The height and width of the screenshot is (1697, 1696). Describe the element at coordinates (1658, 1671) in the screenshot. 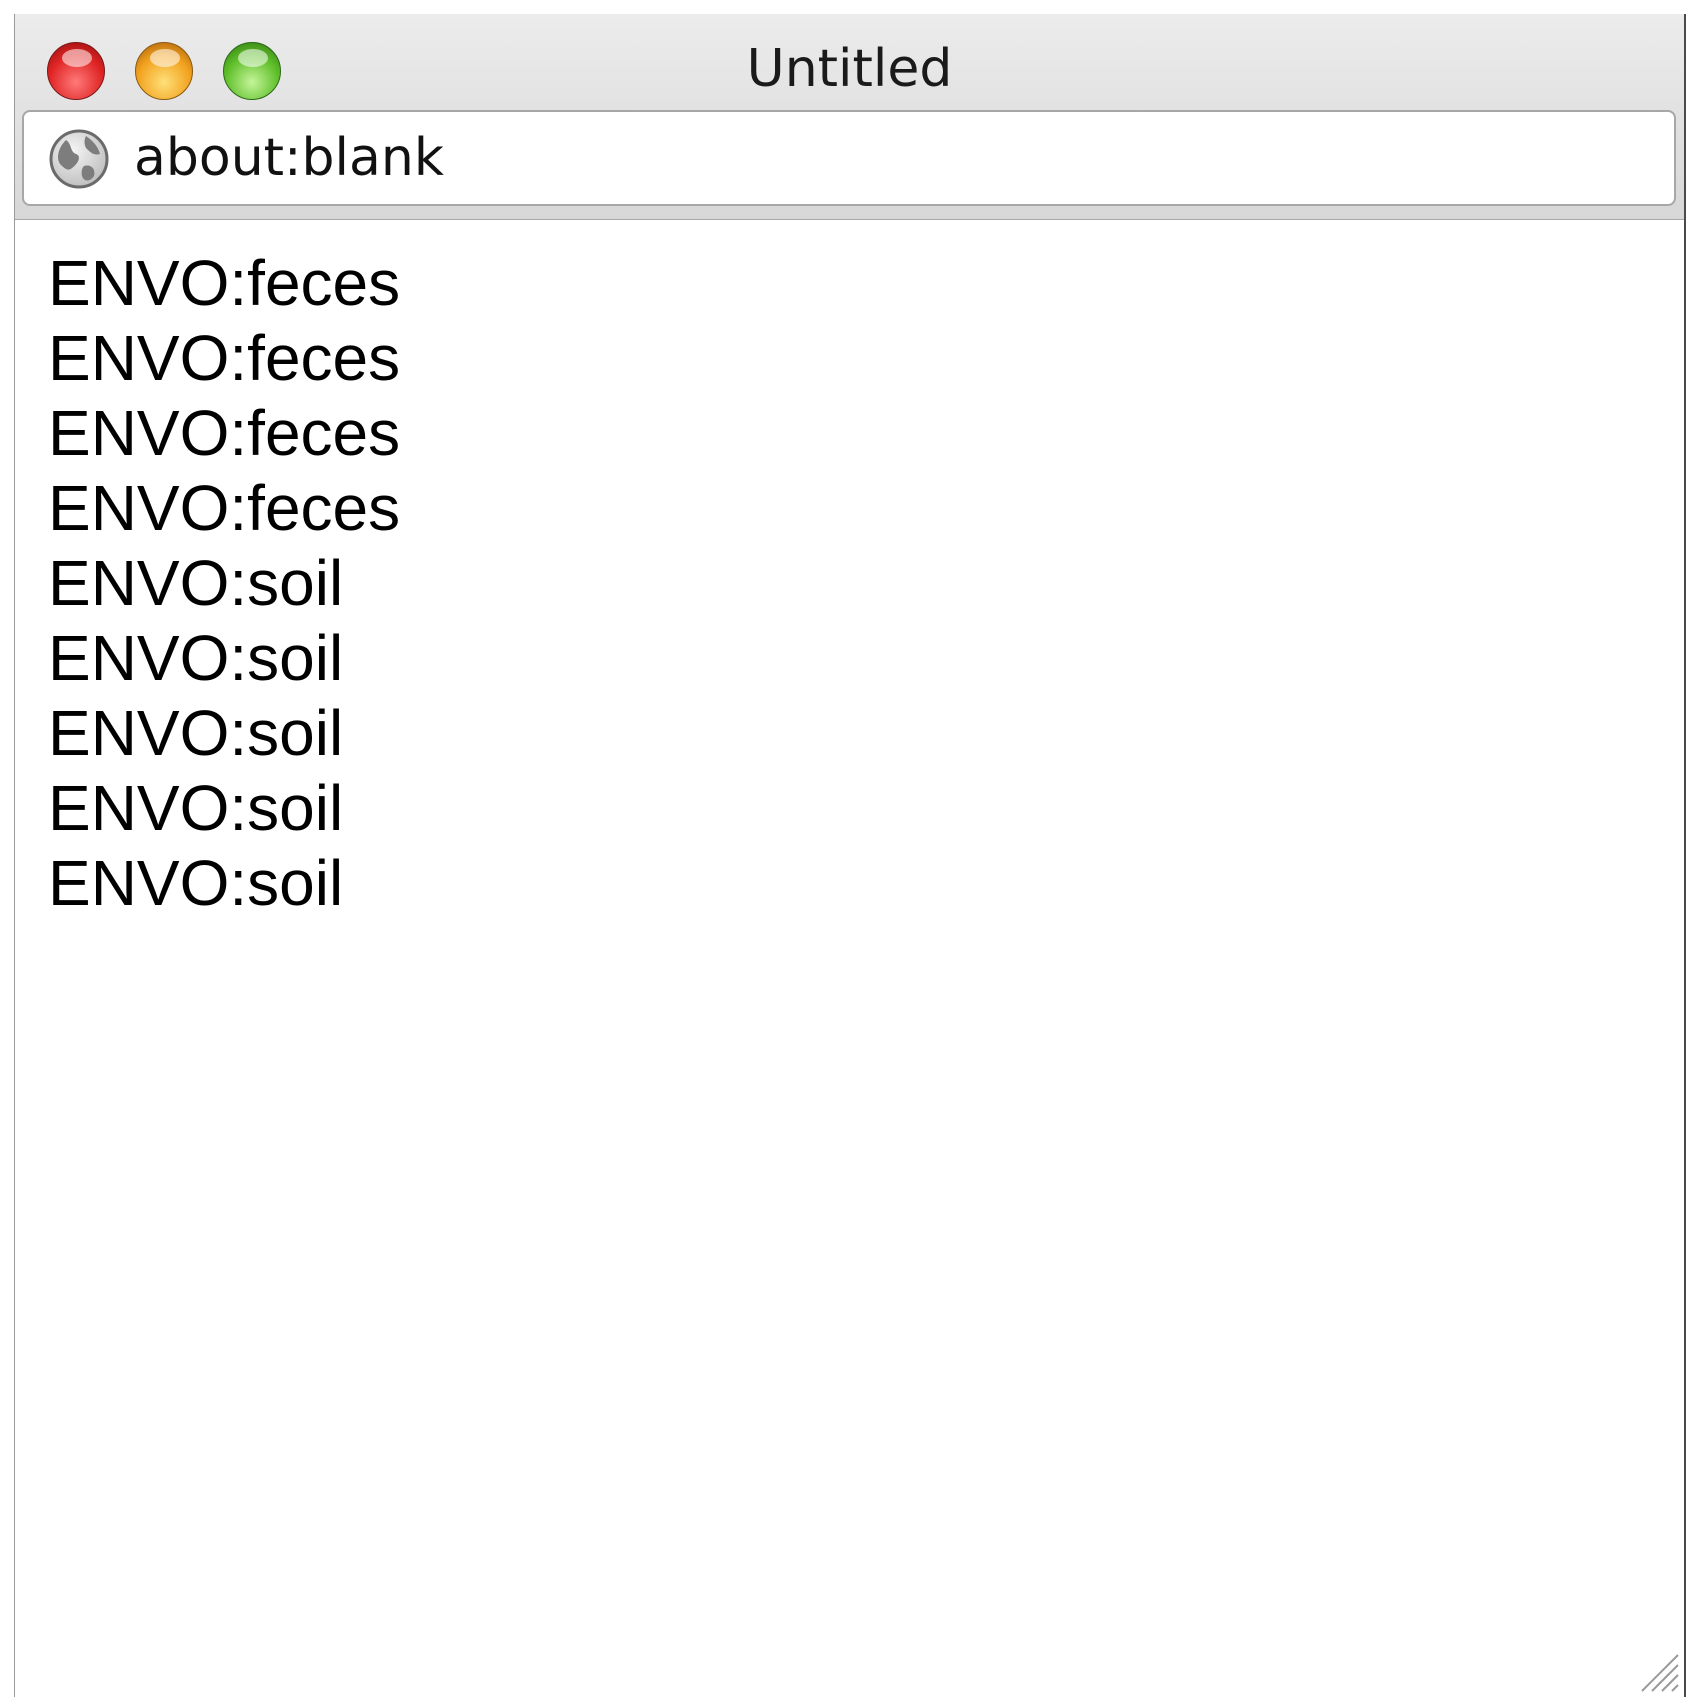

I see `resize-grip-icon` at that location.